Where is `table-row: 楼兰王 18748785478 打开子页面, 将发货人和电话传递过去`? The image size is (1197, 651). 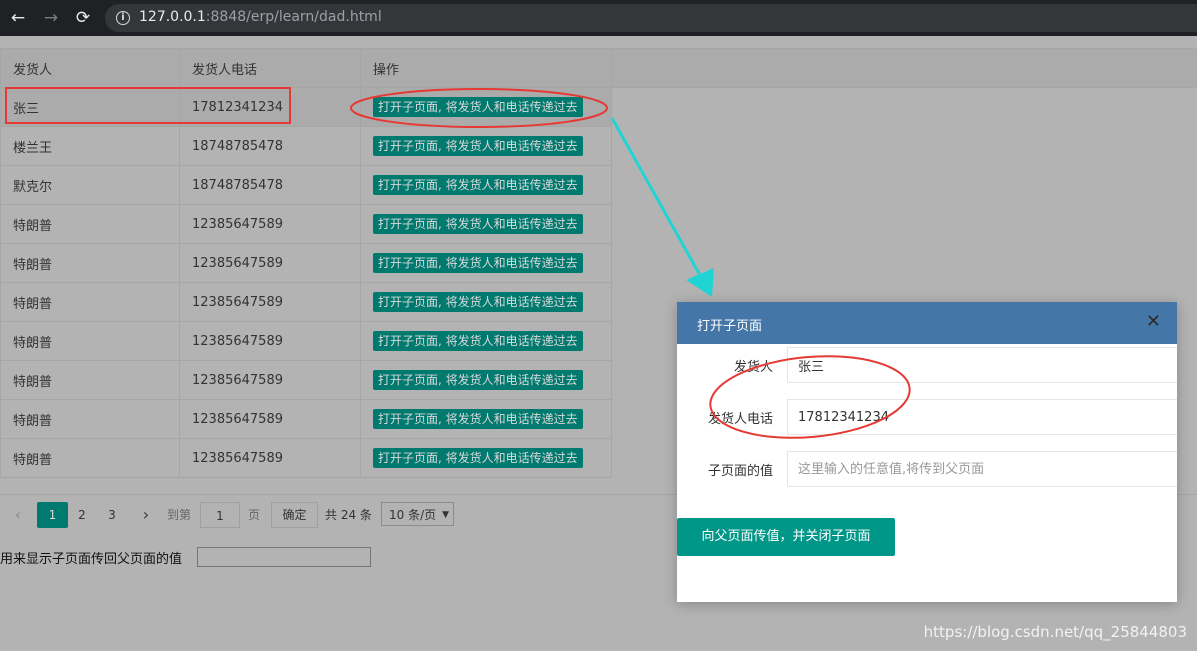
table-row: 楼兰王 18748785478 打开子页面, 将发货人和电话传递过去 is located at coordinates (306, 146).